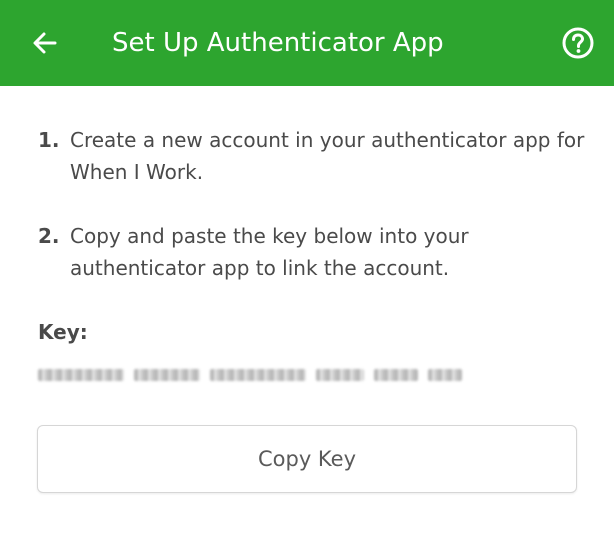  I want to click on question-circle-icon, so click(578, 43).